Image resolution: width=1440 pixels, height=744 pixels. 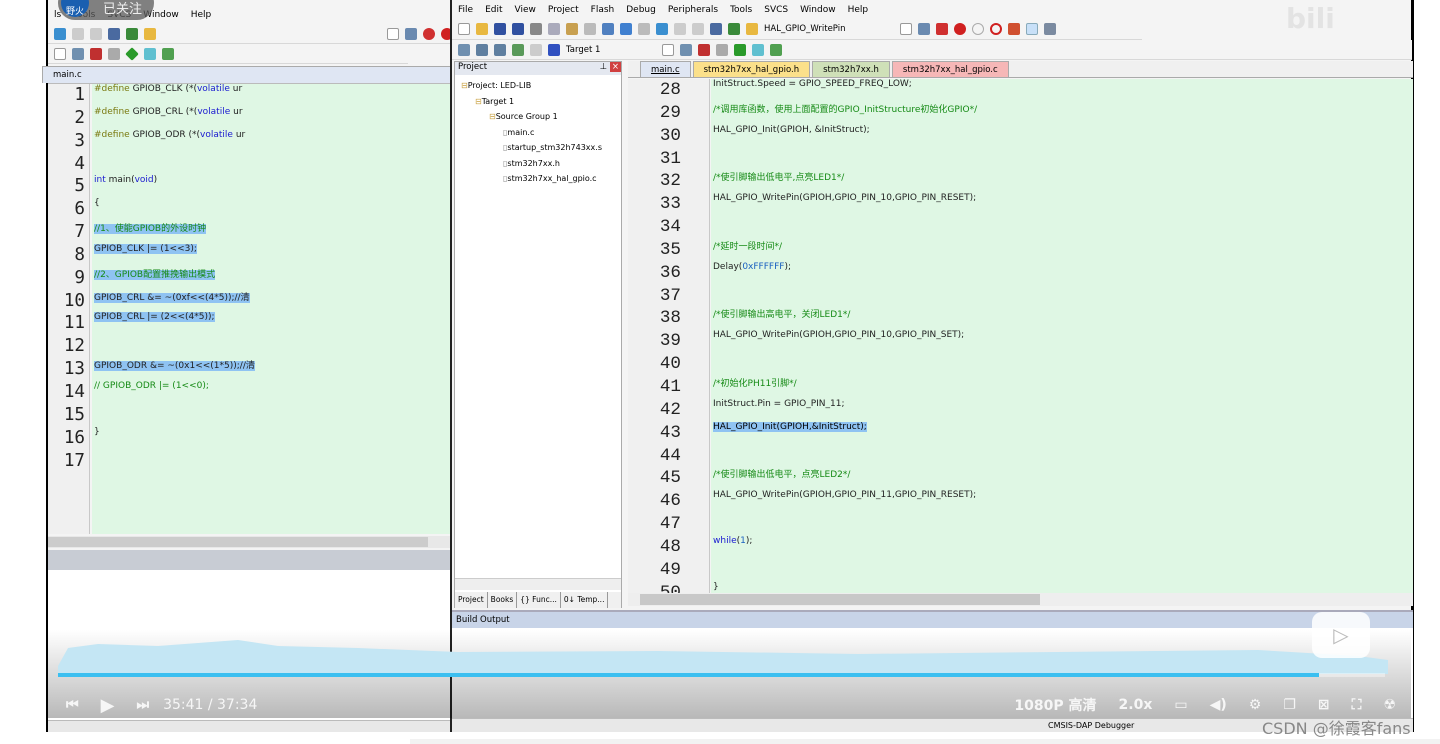 What do you see at coordinates (525, 10) in the screenshot?
I see `menu-item-view: View` at bounding box center [525, 10].